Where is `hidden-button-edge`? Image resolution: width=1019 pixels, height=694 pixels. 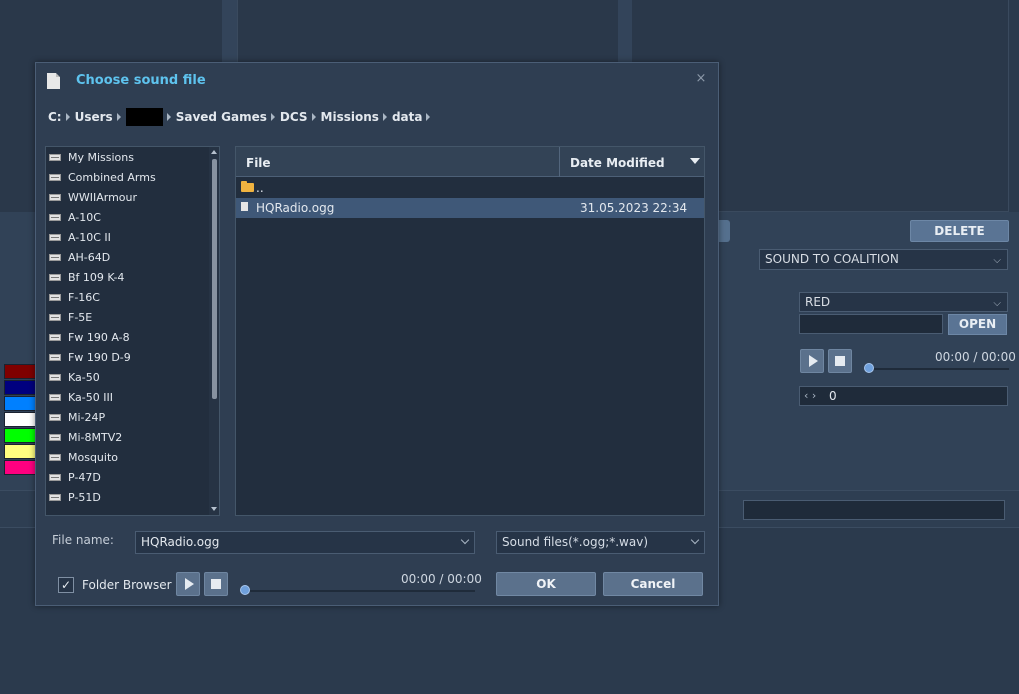 hidden-button-edge is located at coordinates (724, 231).